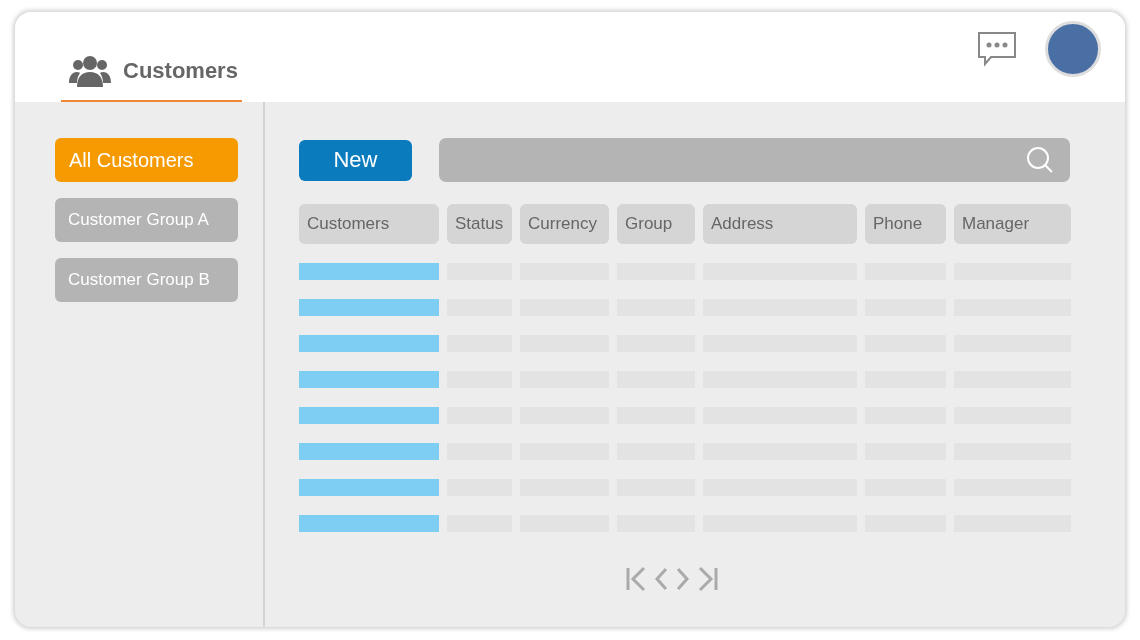  Describe the element at coordinates (1040, 160) in the screenshot. I see `search-icon` at that location.